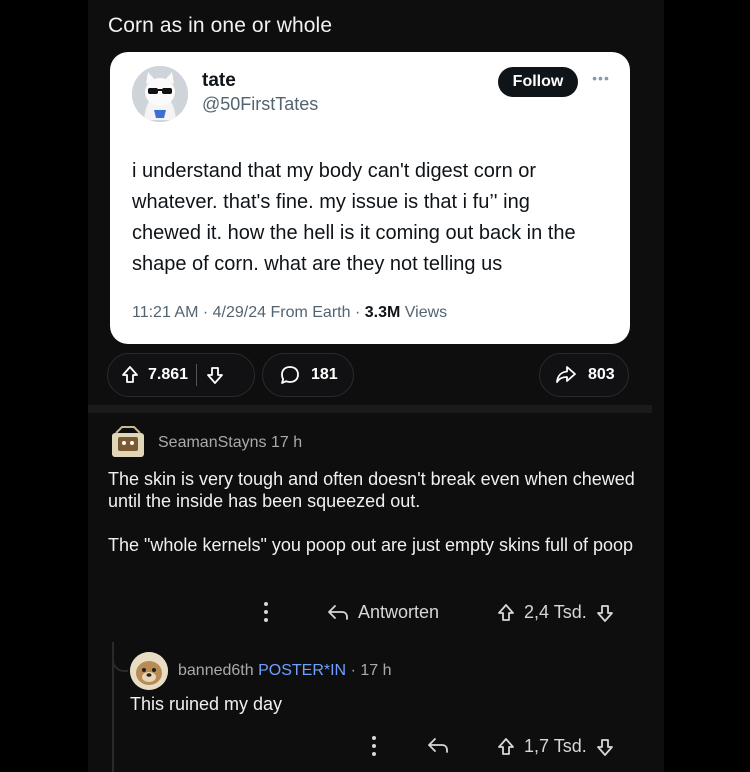  What do you see at coordinates (382, 312) in the screenshot?
I see `tweet-views-count: 3.3M` at bounding box center [382, 312].